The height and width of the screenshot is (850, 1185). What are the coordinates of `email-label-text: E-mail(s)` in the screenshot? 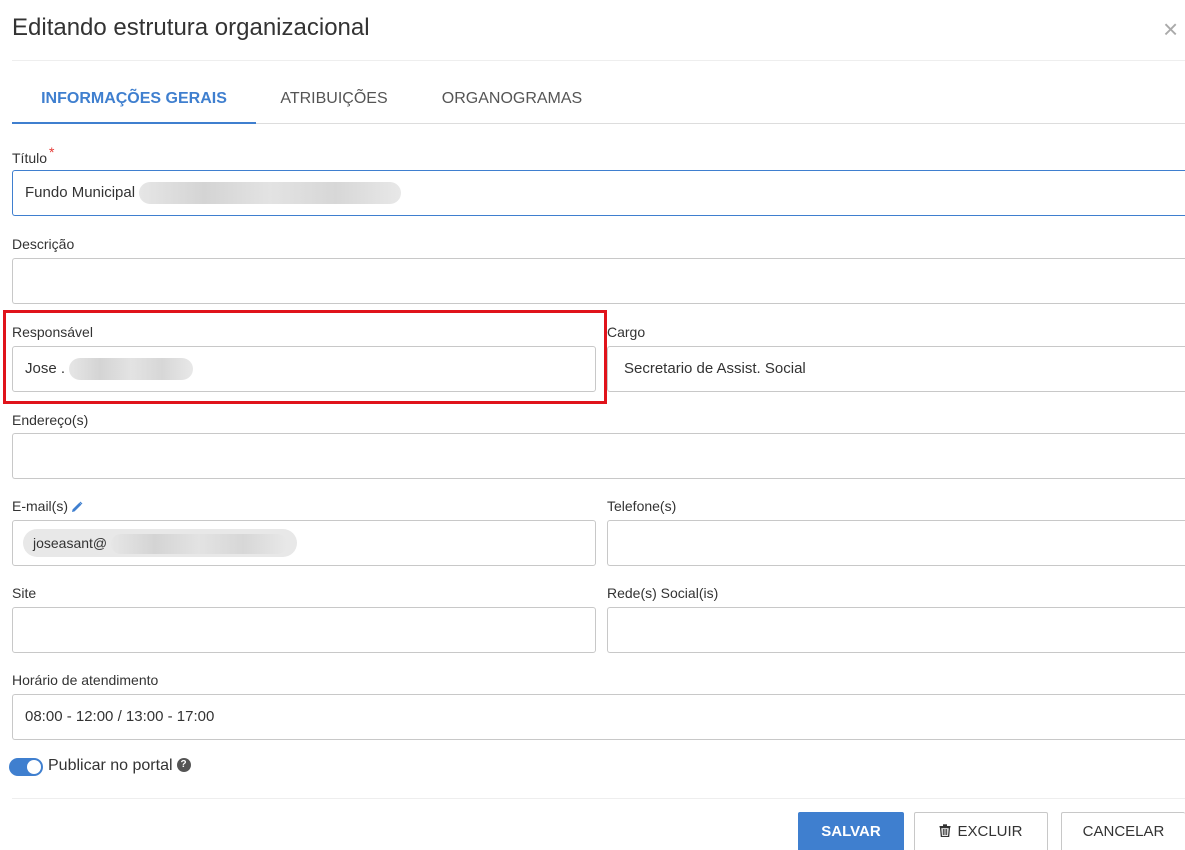 It's located at (40, 506).